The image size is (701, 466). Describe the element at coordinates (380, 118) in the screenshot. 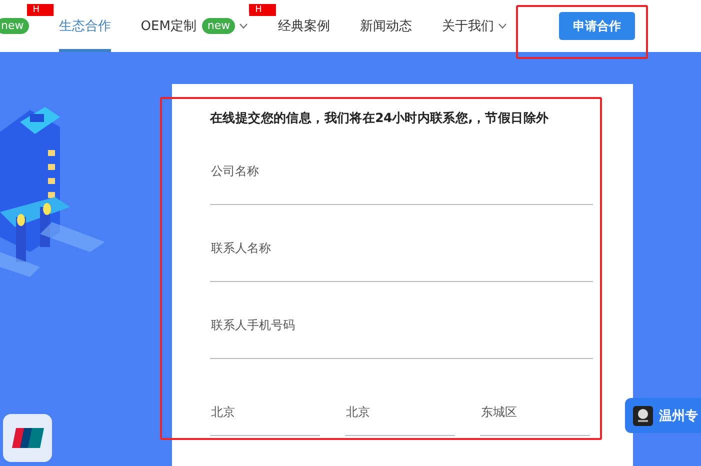

I see `form-title: 在线提交您的信息，我们将在24小时内联系您,，节假日除外` at that location.